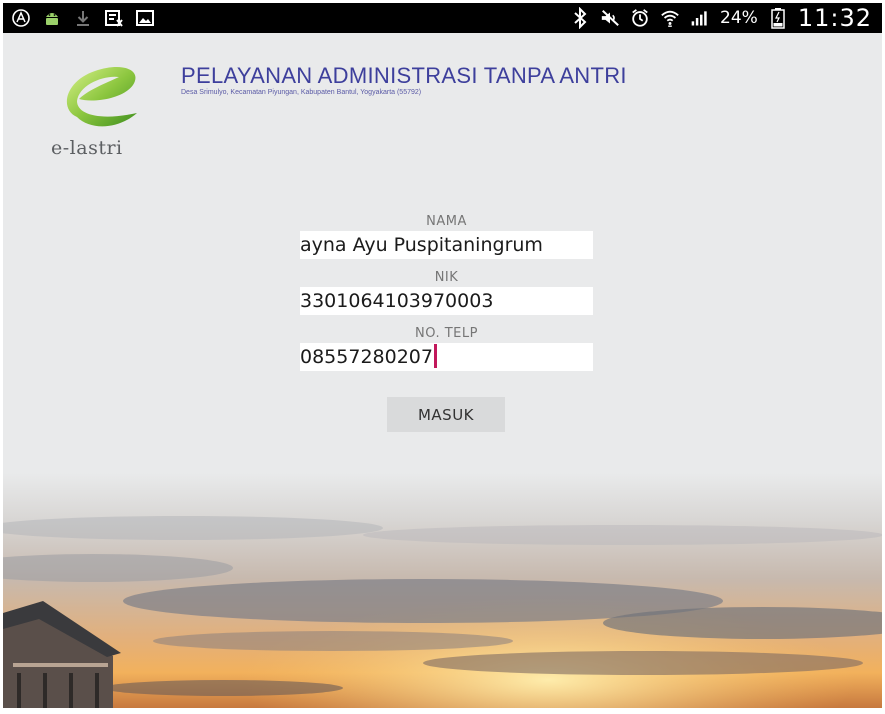  Describe the element at coordinates (739, 18) in the screenshot. I see `battery-percent: 24%` at that location.